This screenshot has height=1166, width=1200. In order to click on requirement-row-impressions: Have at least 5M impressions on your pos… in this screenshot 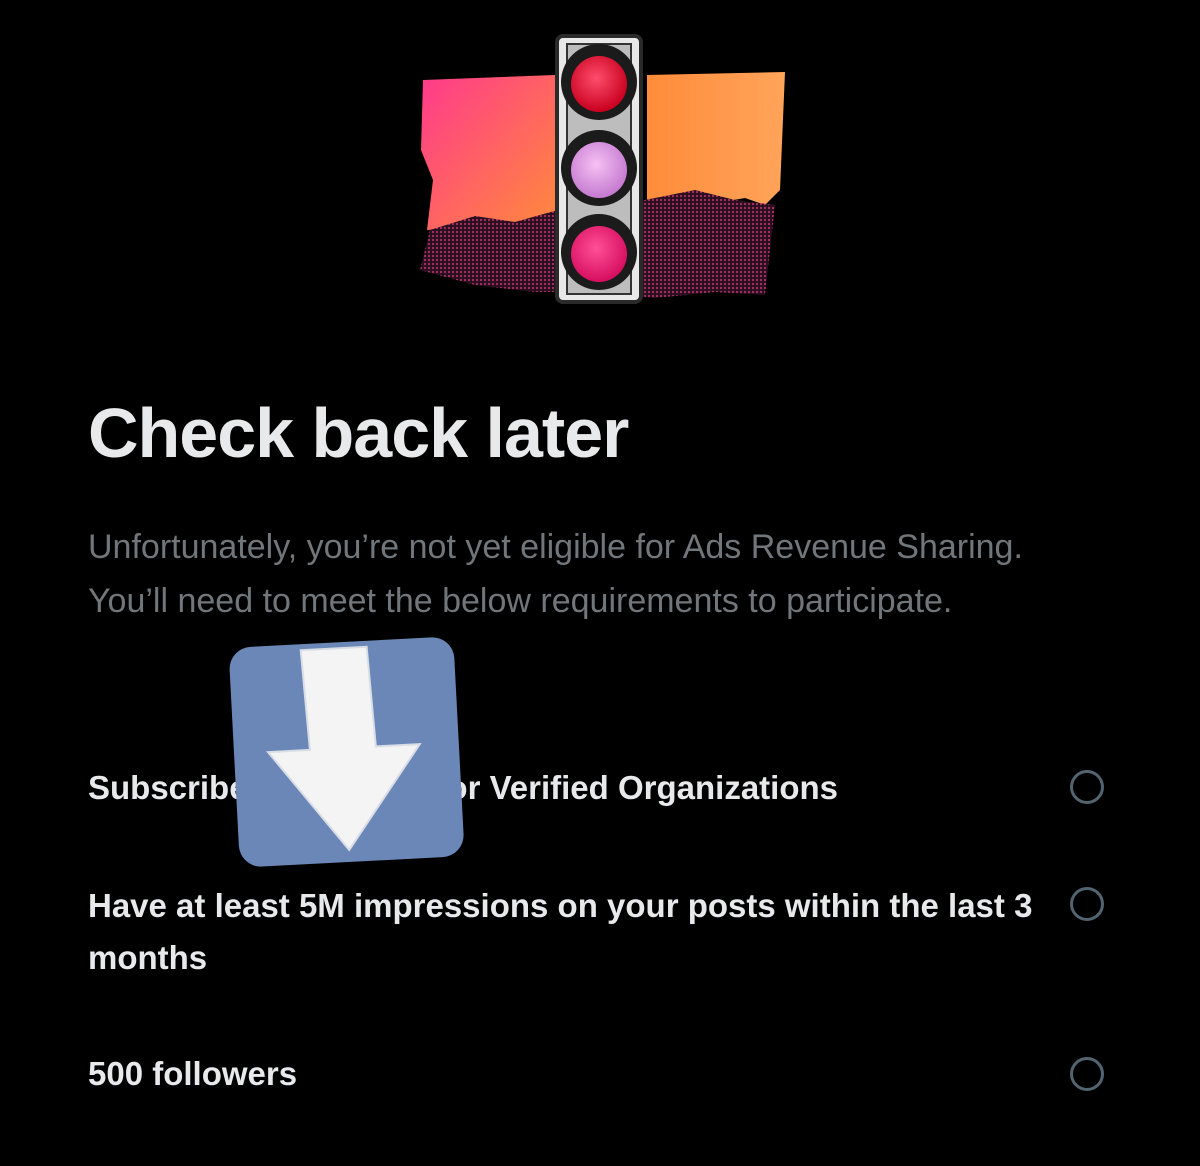, I will do `click(568, 932)`.